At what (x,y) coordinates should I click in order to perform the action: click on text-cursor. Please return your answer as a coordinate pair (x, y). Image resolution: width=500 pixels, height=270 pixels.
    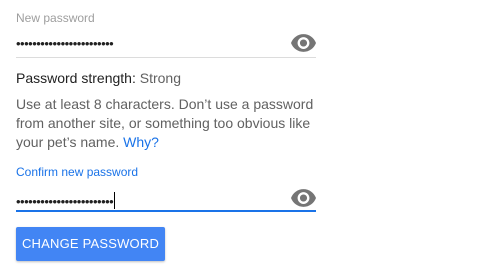
    Looking at the image, I should click on (115, 200).